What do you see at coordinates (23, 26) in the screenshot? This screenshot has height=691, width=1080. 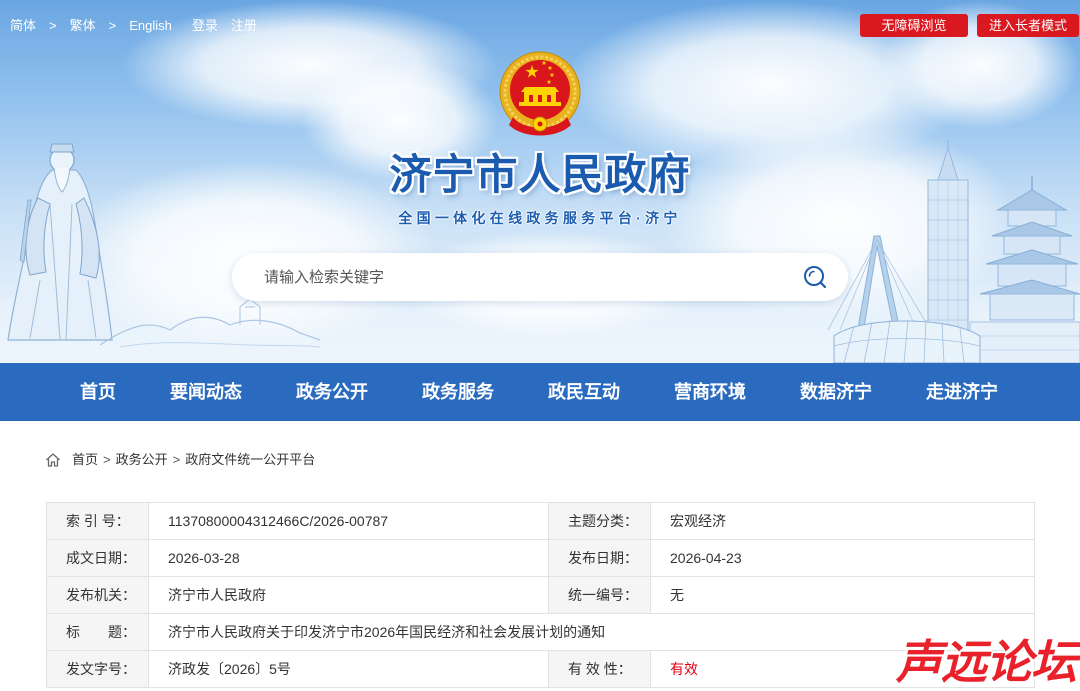 I see `lang-simplified-link: 简体` at bounding box center [23, 26].